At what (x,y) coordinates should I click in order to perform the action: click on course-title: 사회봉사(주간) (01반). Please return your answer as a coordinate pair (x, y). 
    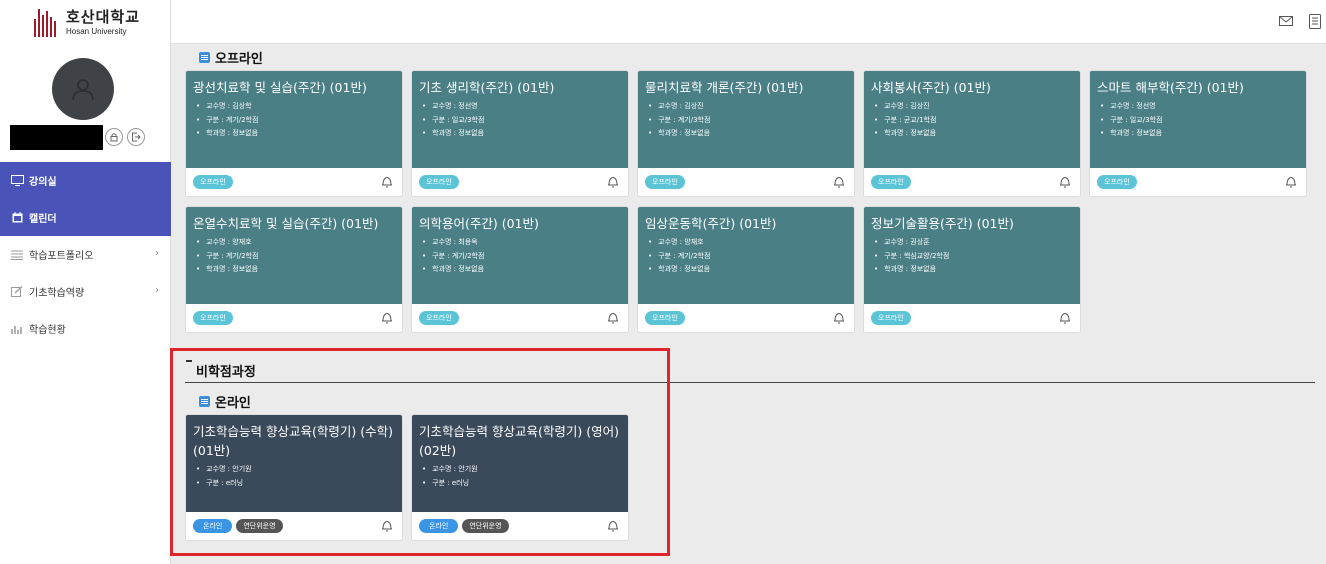
    Looking at the image, I should click on (972, 87).